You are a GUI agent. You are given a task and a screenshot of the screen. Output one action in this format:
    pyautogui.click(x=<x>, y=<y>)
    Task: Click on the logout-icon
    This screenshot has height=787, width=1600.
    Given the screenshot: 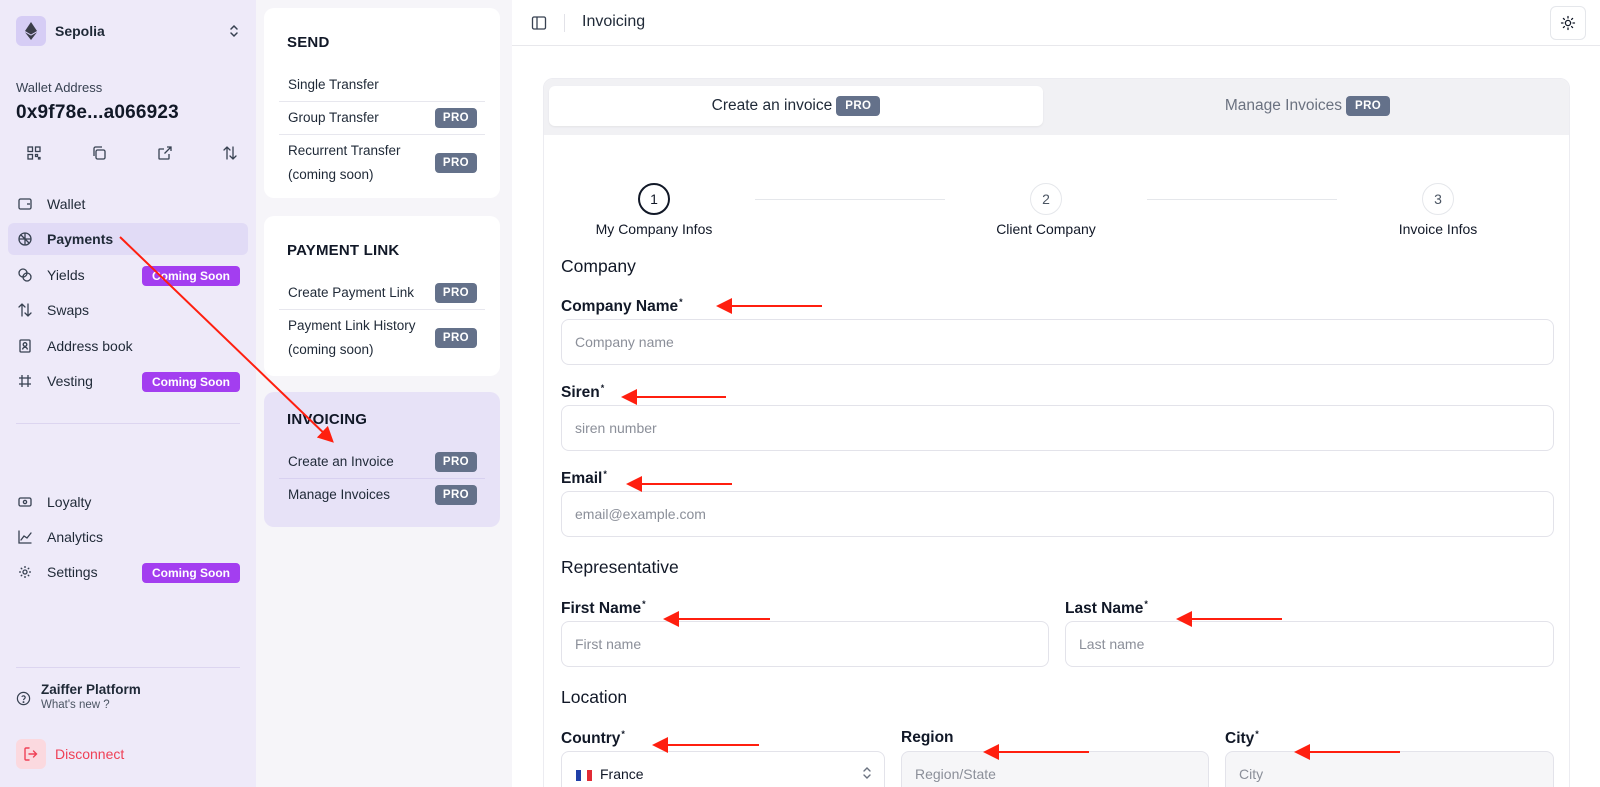 What is the action you would take?
    pyautogui.click(x=31, y=754)
    